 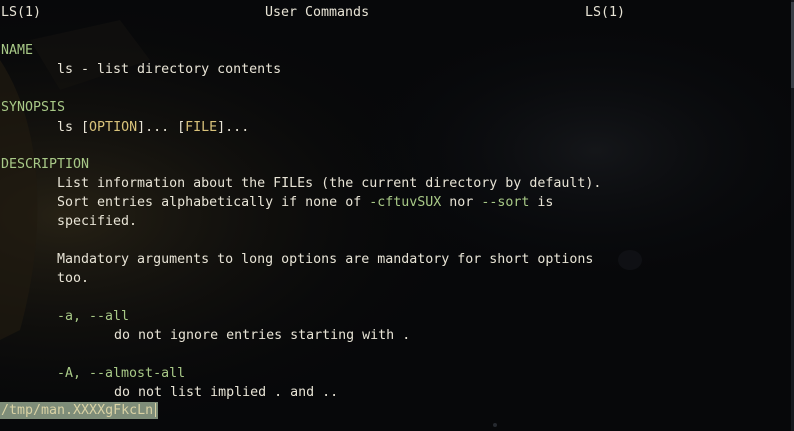 What do you see at coordinates (121, 373) in the screenshot?
I see `option-flags: -A, --almost-all` at bounding box center [121, 373].